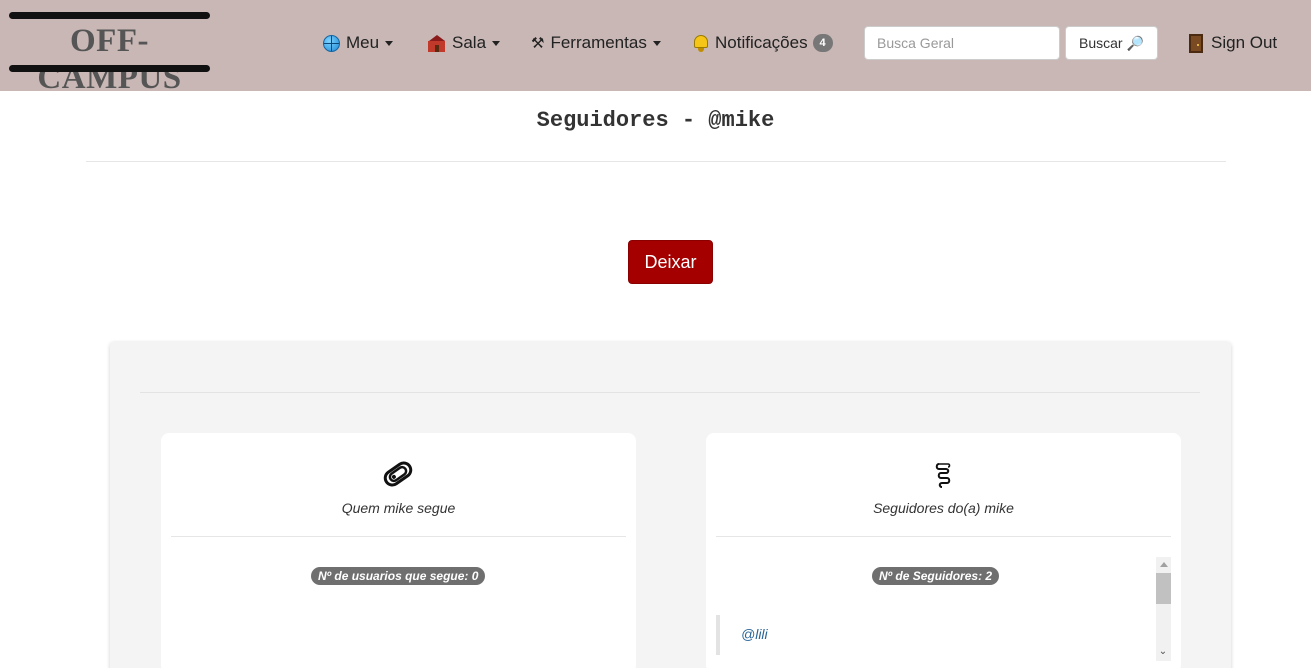 The height and width of the screenshot is (668, 1311). I want to click on search-button: Buscar 🔎, so click(1111, 43).